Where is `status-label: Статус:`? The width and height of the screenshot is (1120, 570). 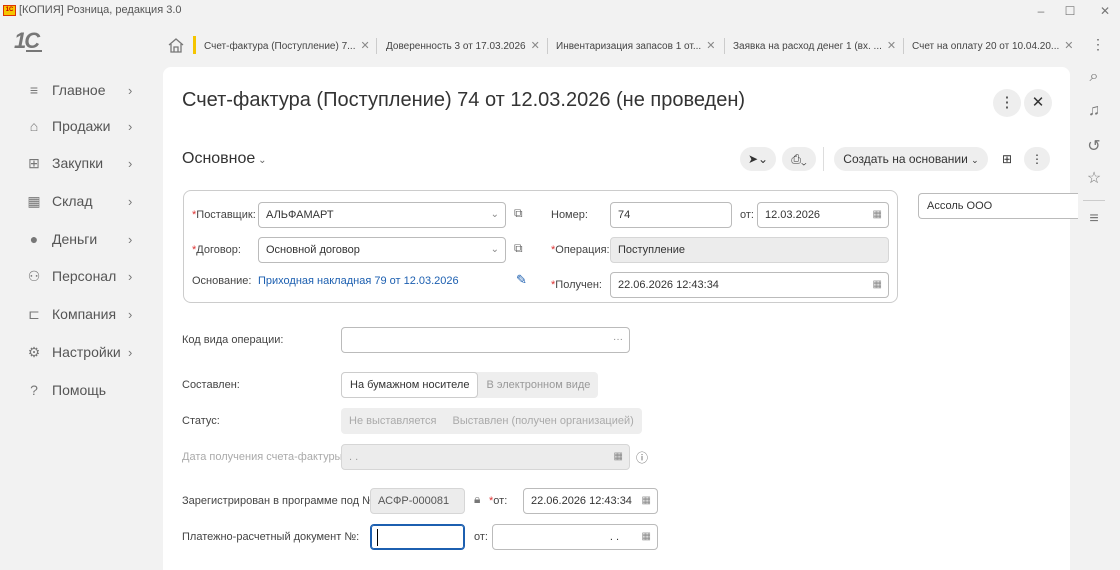 status-label: Статус: is located at coordinates (201, 421).